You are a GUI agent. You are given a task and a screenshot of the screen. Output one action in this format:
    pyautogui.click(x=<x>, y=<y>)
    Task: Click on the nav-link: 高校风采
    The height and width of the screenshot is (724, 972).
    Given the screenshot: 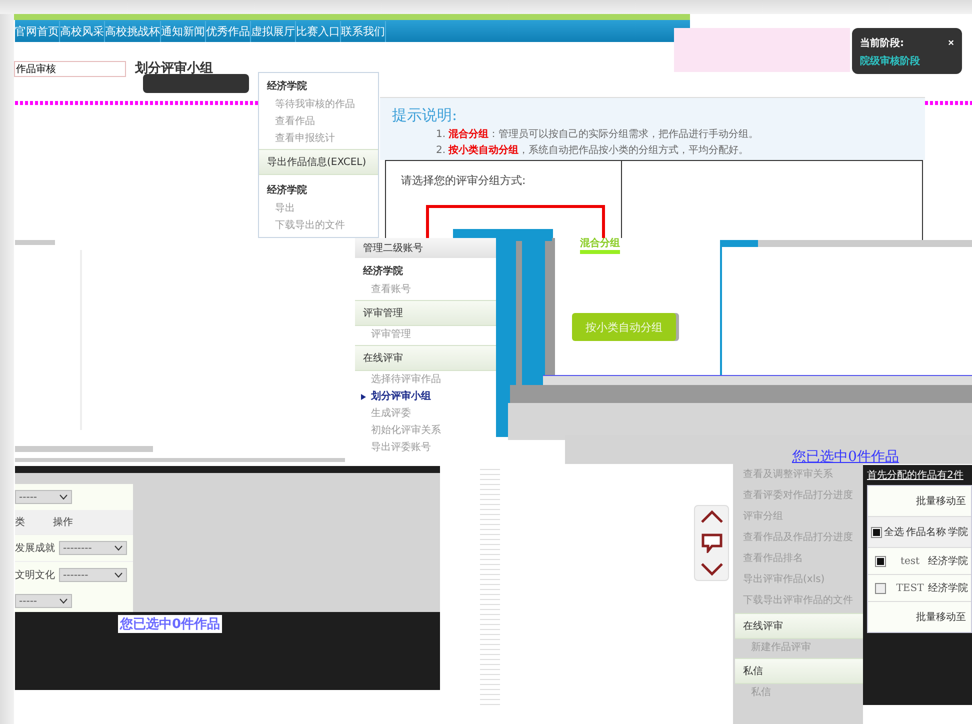 What is the action you would take?
    pyautogui.click(x=82, y=31)
    